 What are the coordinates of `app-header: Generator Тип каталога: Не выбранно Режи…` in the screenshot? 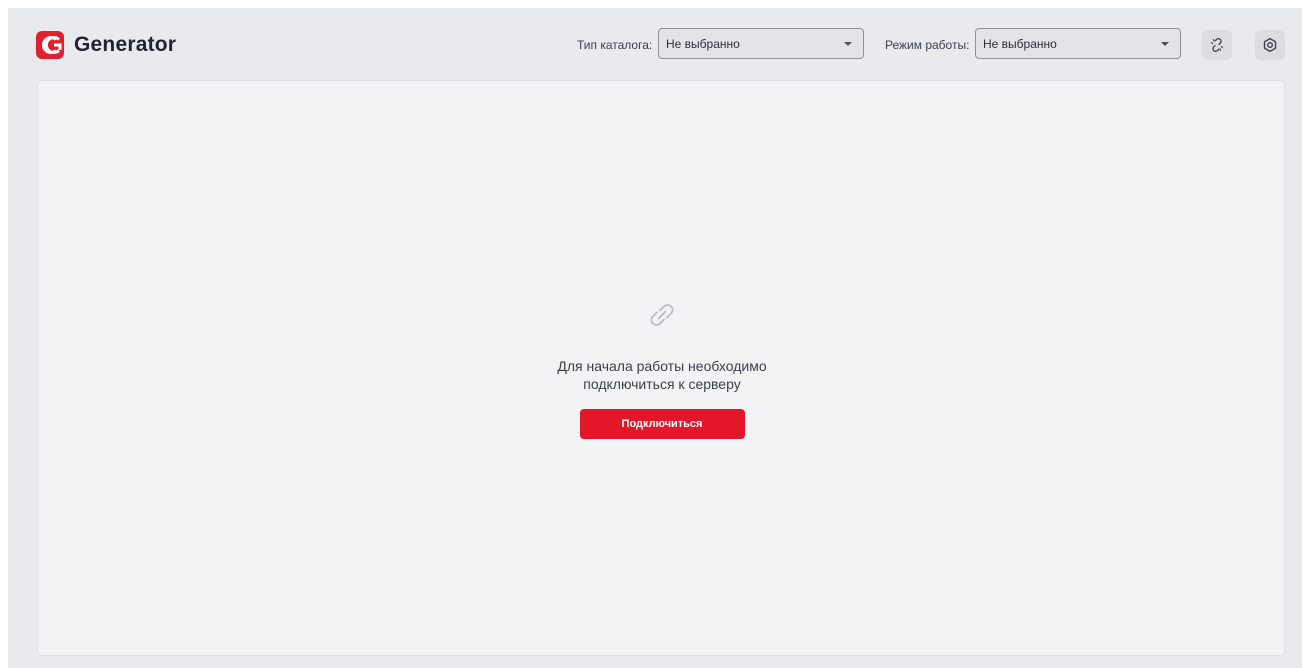 It's located at (655, 44).